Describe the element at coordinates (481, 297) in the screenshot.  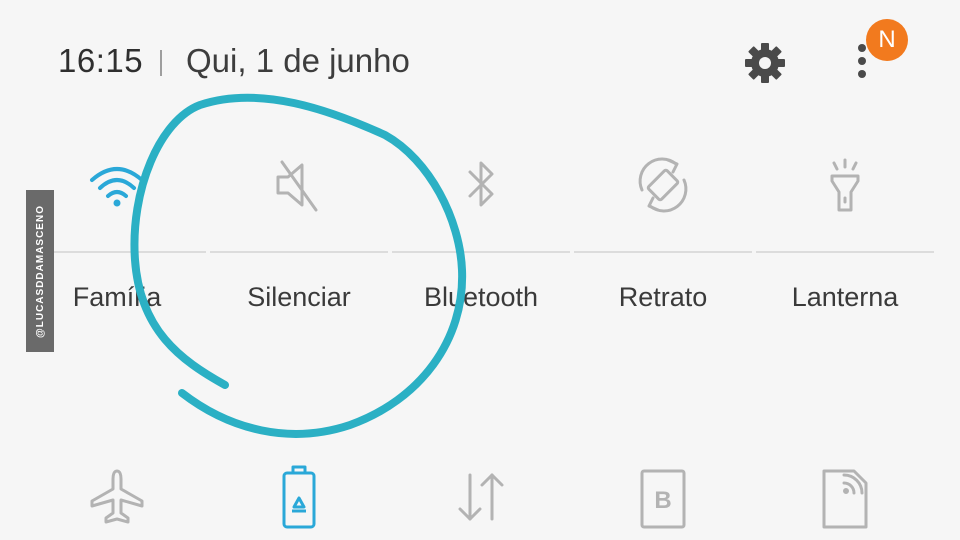
I see `tile-label-bluetooth: Bluetooth` at that location.